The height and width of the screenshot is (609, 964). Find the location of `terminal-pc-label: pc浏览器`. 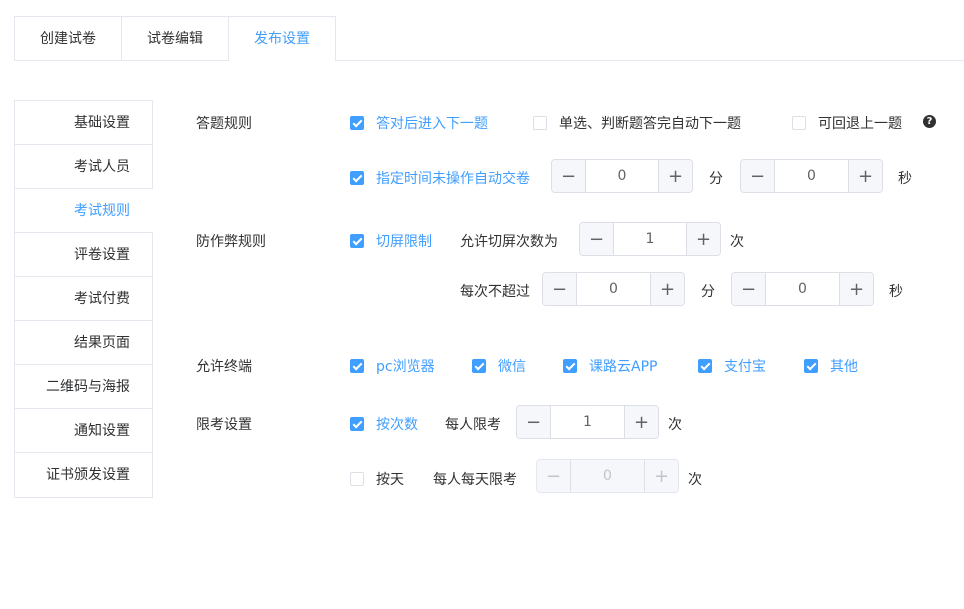

terminal-pc-label: pc浏览器 is located at coordinates (405, 367).